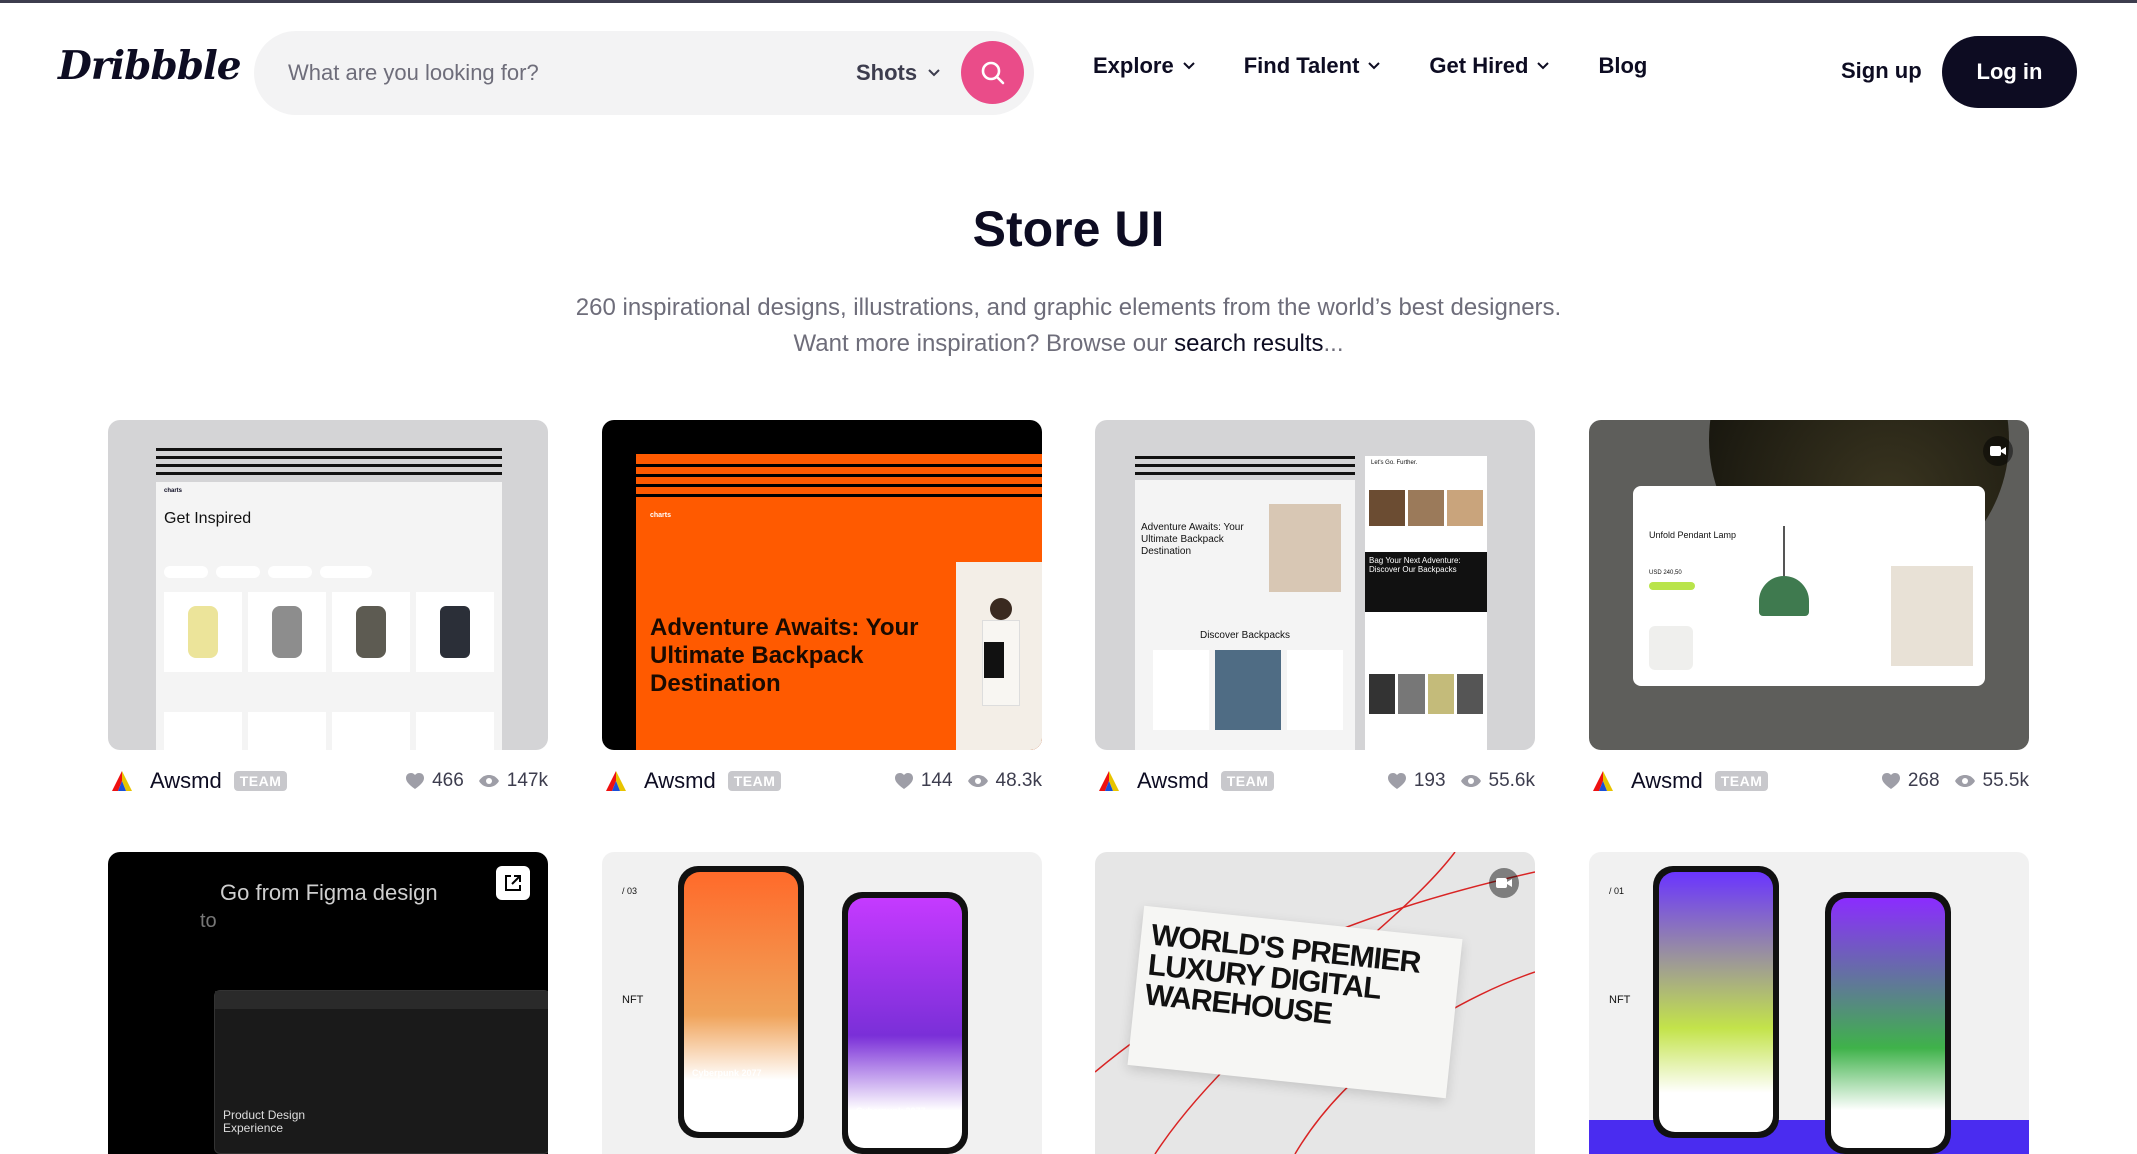  Describe the element at coordinates (1665, 573) in the screenshot. I see `mock-price: USD 240,50` at that location.